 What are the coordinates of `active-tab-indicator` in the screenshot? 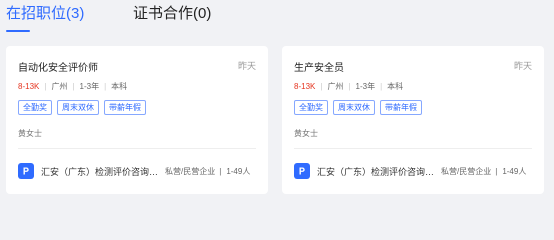 It's located at (18, 31).